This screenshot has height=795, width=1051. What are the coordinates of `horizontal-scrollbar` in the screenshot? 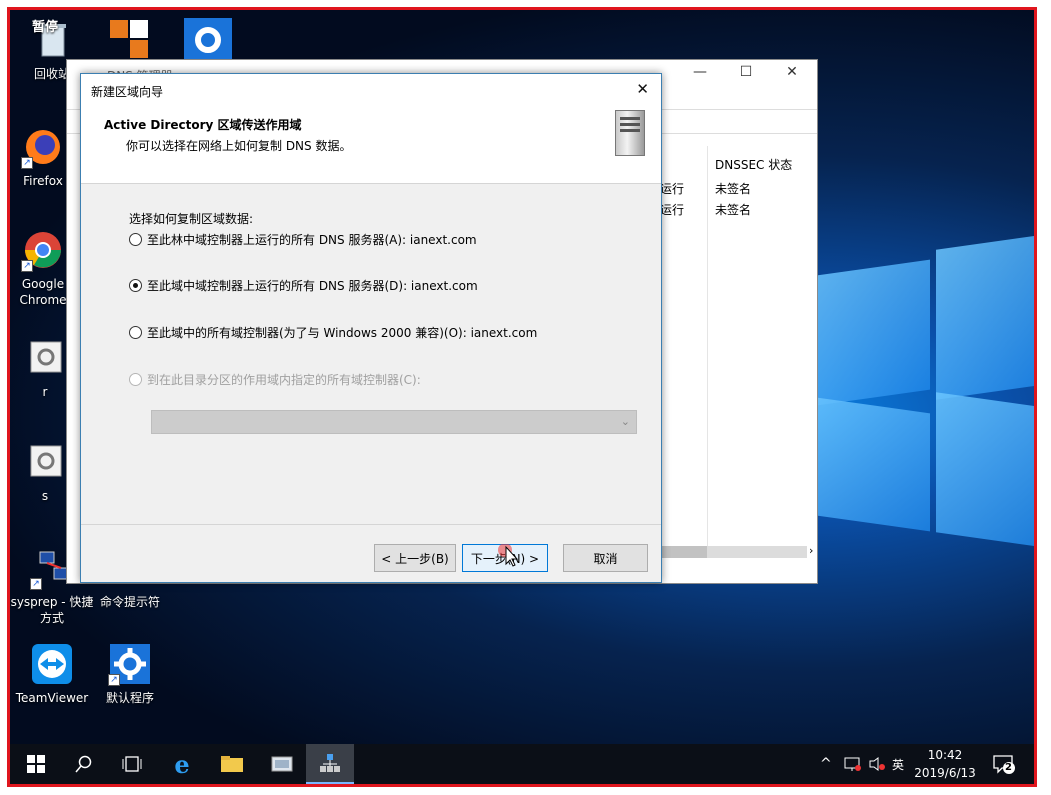 It's located at (727, 552).